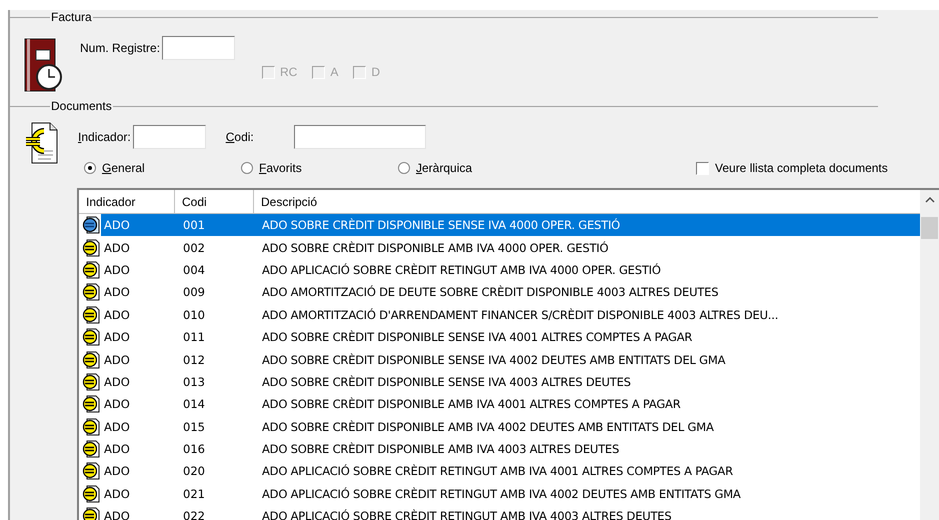 This screenshot has width=939, height=520. I want to click on list-row: ADO 020 ADO APLICACIÓ SOBRE CRÈDIT RETINGUT AMB IVA 4001 ALTRES COMPTES A PAGAR, so click(499, 471).